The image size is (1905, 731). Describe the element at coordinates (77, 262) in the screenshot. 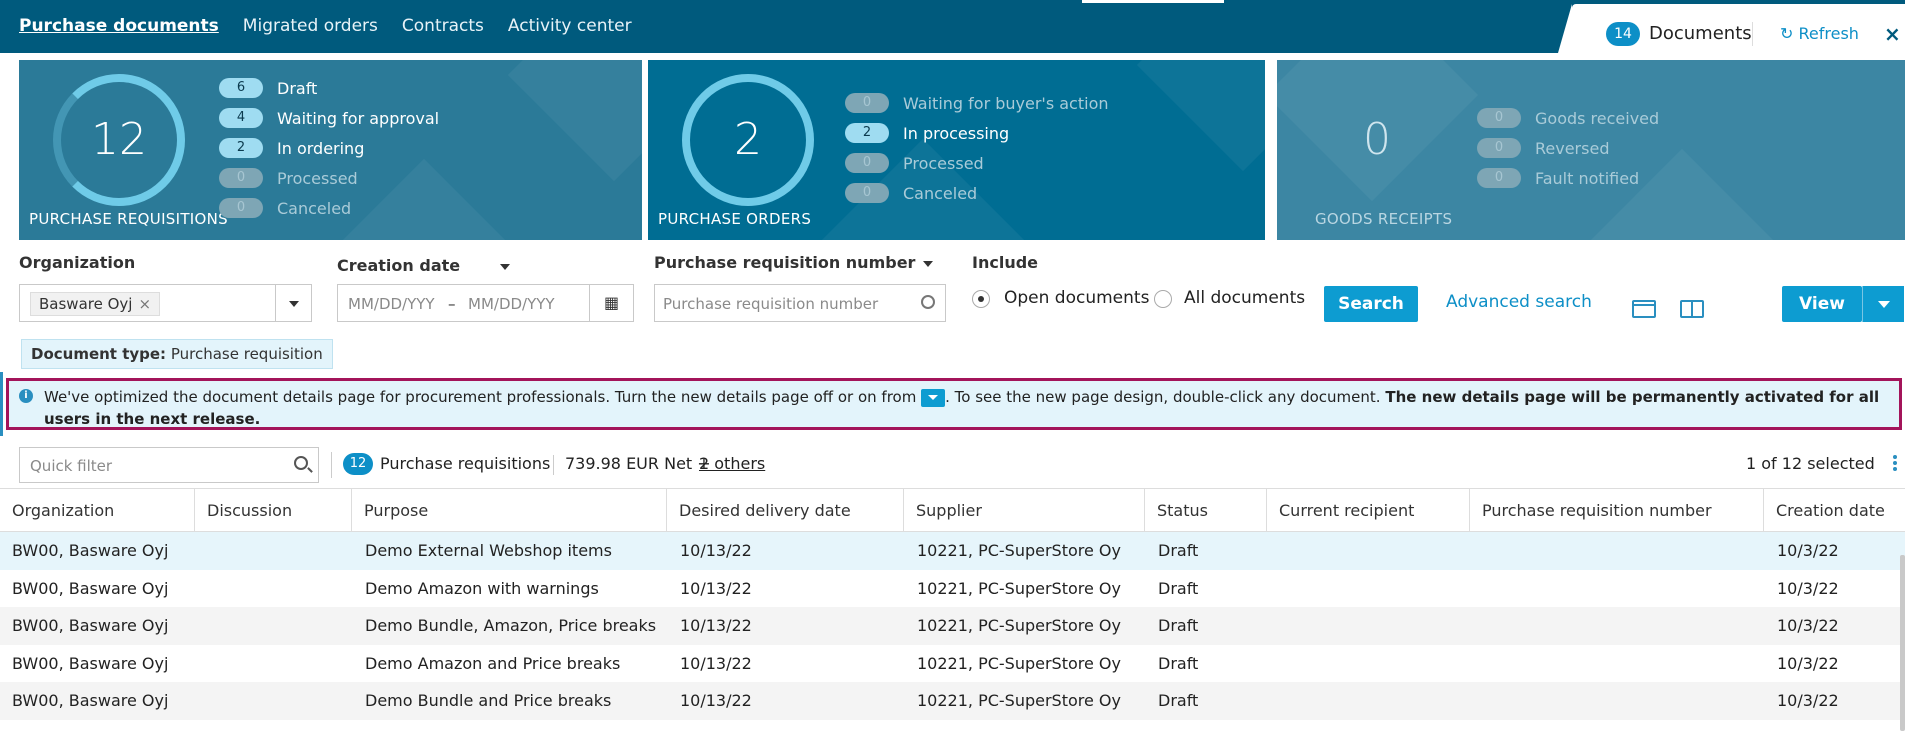

I see `organization-label: Organization` at that location.